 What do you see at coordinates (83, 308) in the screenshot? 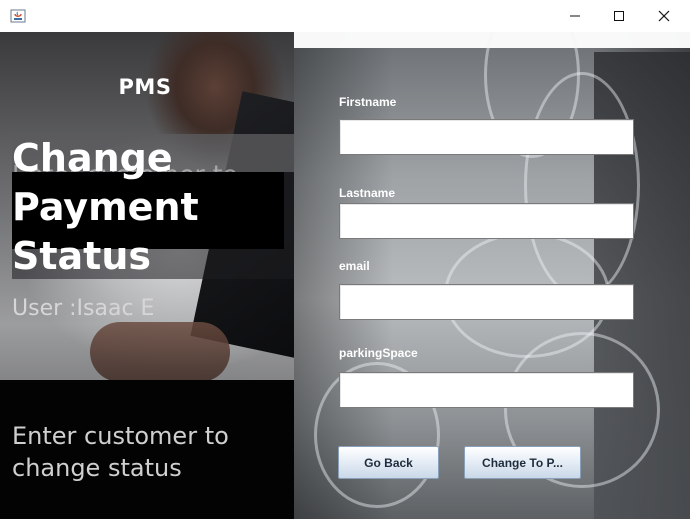
I see `current-user-label: User :Isaac E` at bounding box center [83, 308].